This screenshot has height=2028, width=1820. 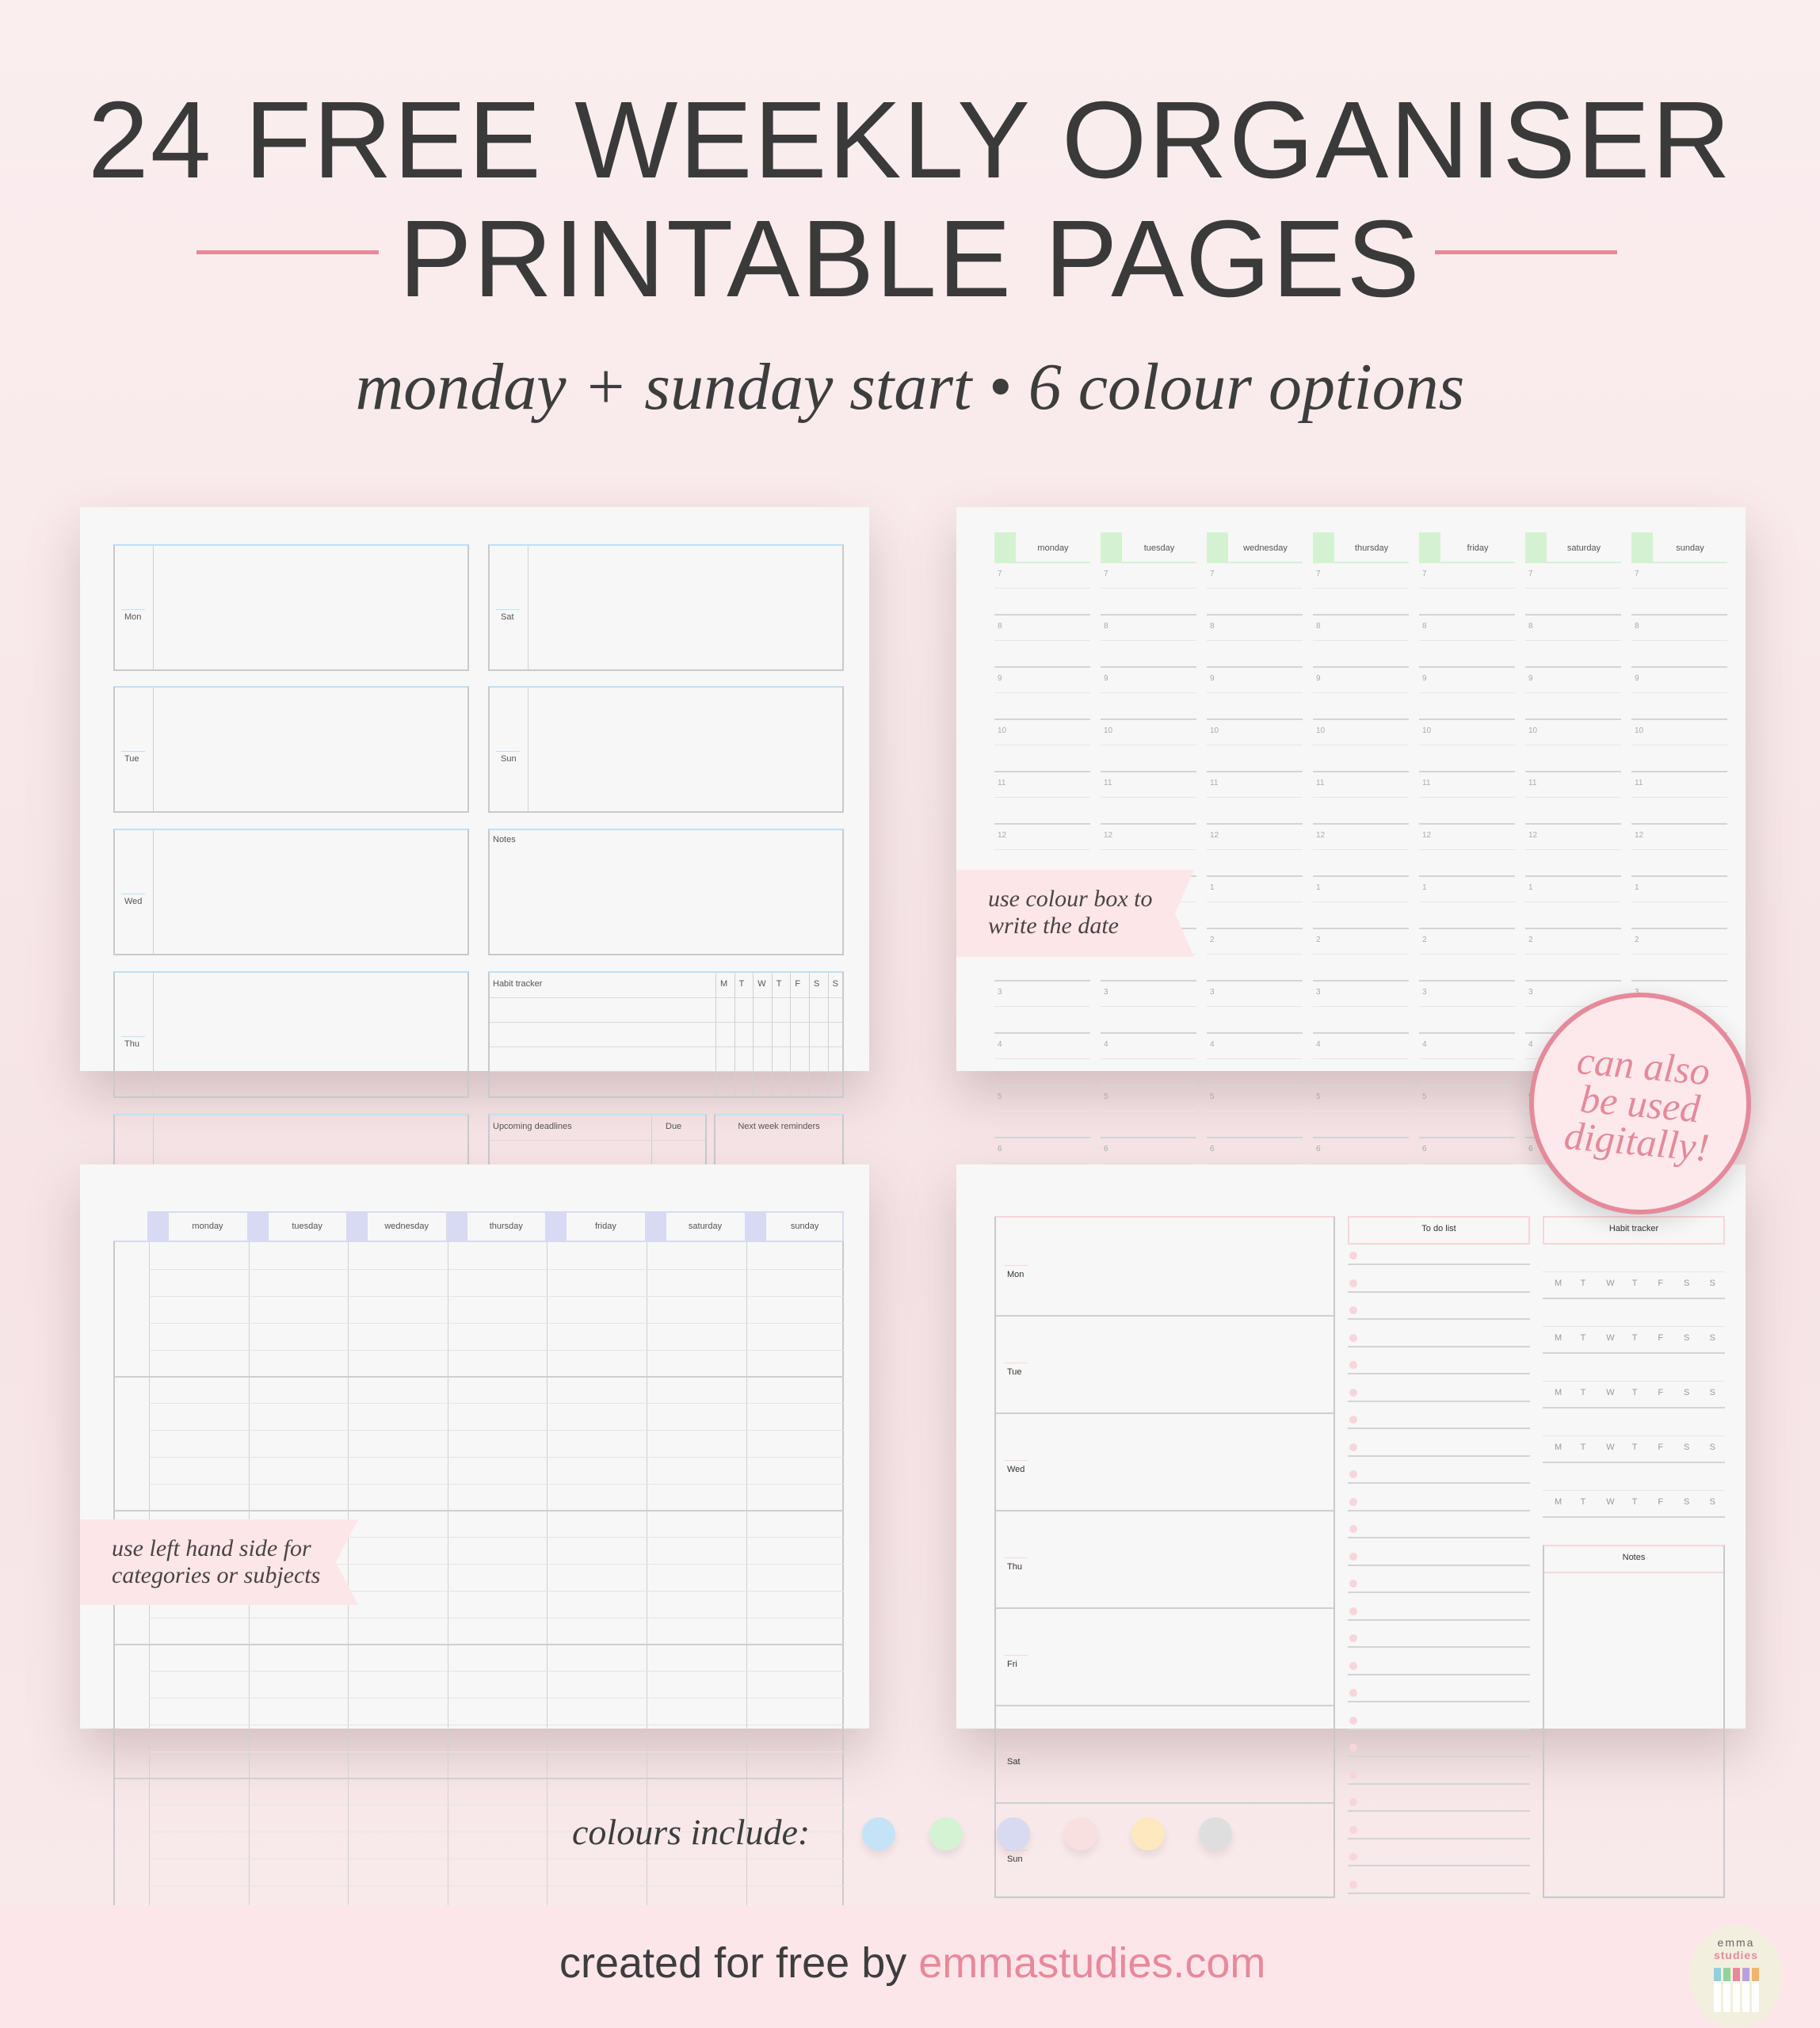 What do you see at coordinates (291, 607) in the screenshot?
I see `day-box-mon: Mon` at bounding box center [291, 607].